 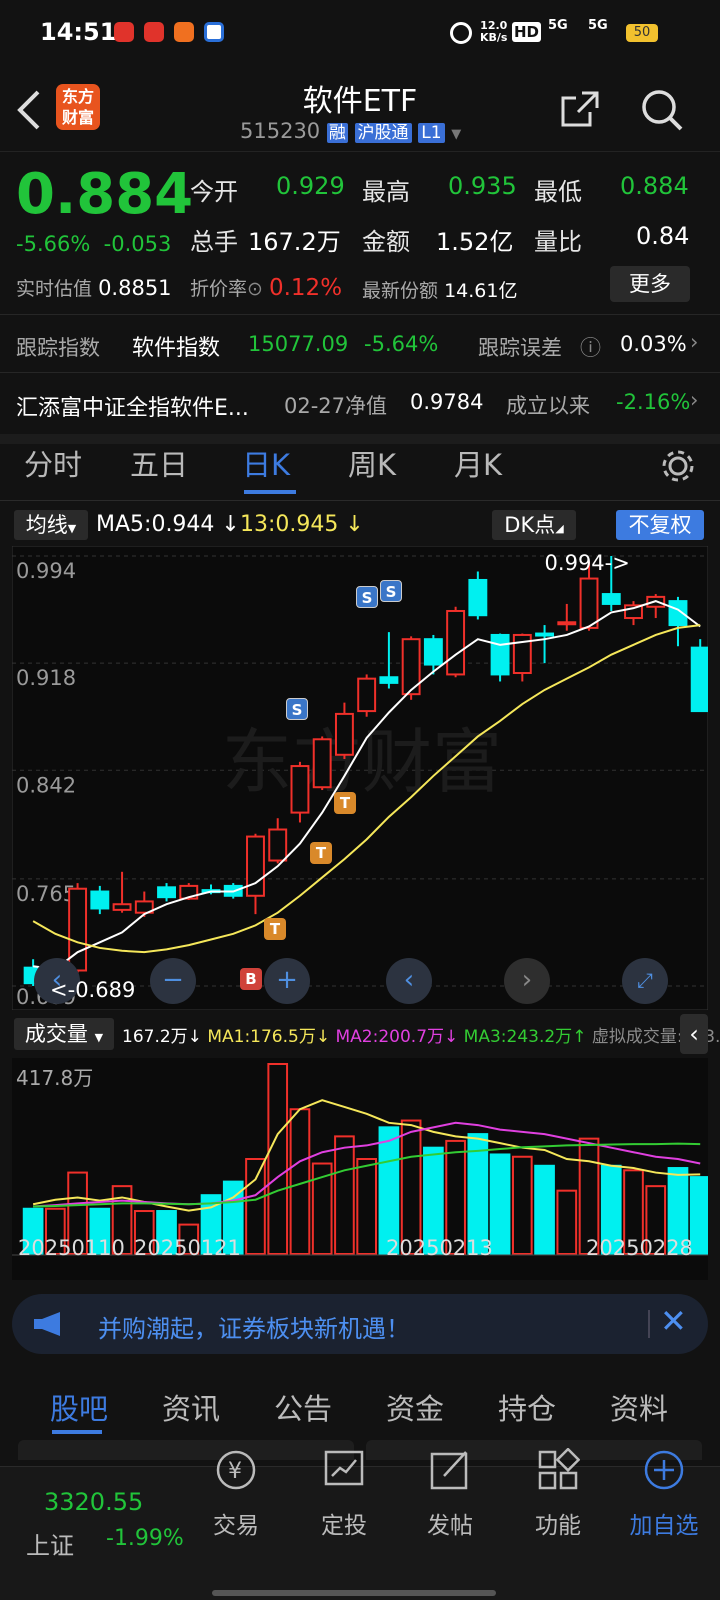 What do you see at coordinates (645, 981) in the screenshot?
I see `fullscreen-icon: ⤢` at bounding box center [645, 981].